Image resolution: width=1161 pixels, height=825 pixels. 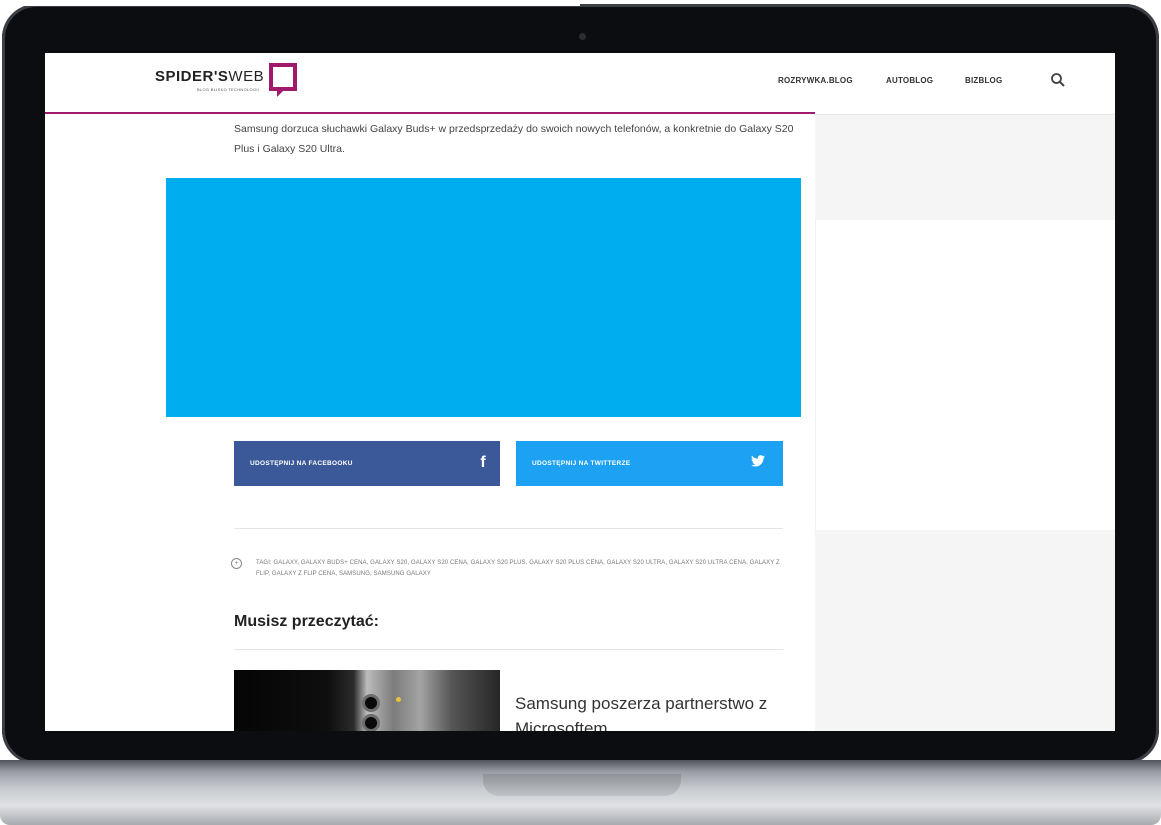 What do you see at coordinates (290, 3) in the screenshot?
I see `background-cutout` at bounding box center [290, 3].